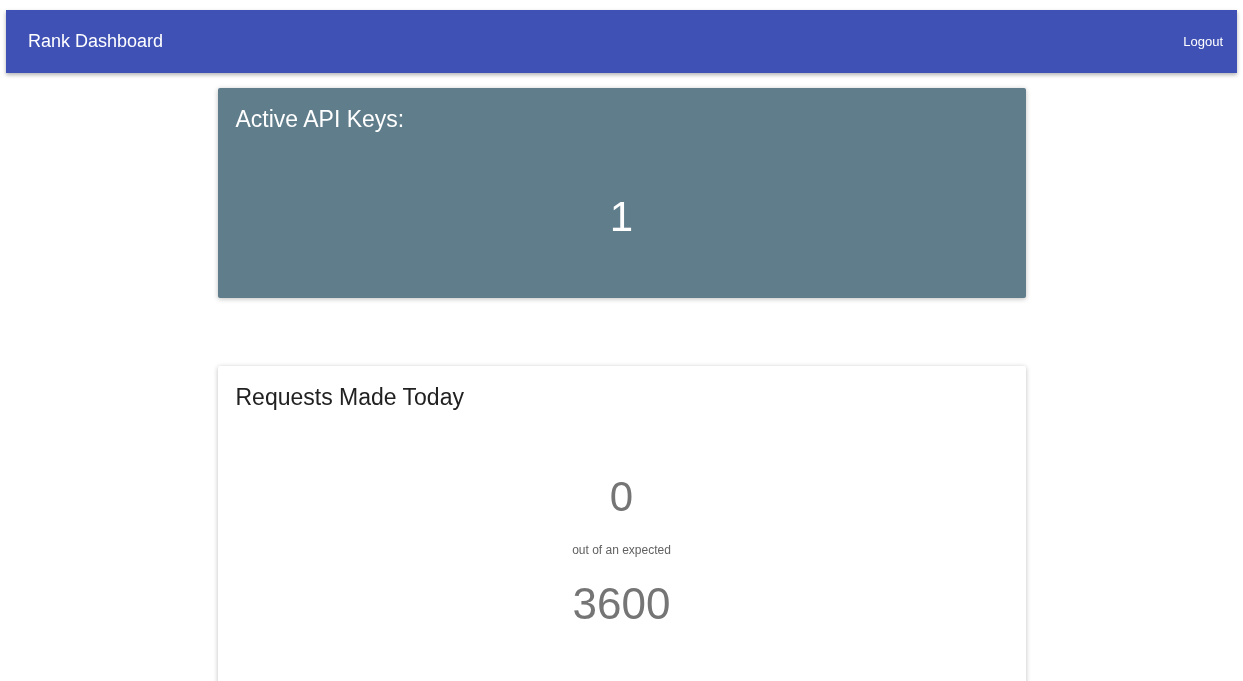  Describe the element at coordinates (96, 41) in the screenshot. I see `app-title: Rank Dashboard` at that location.